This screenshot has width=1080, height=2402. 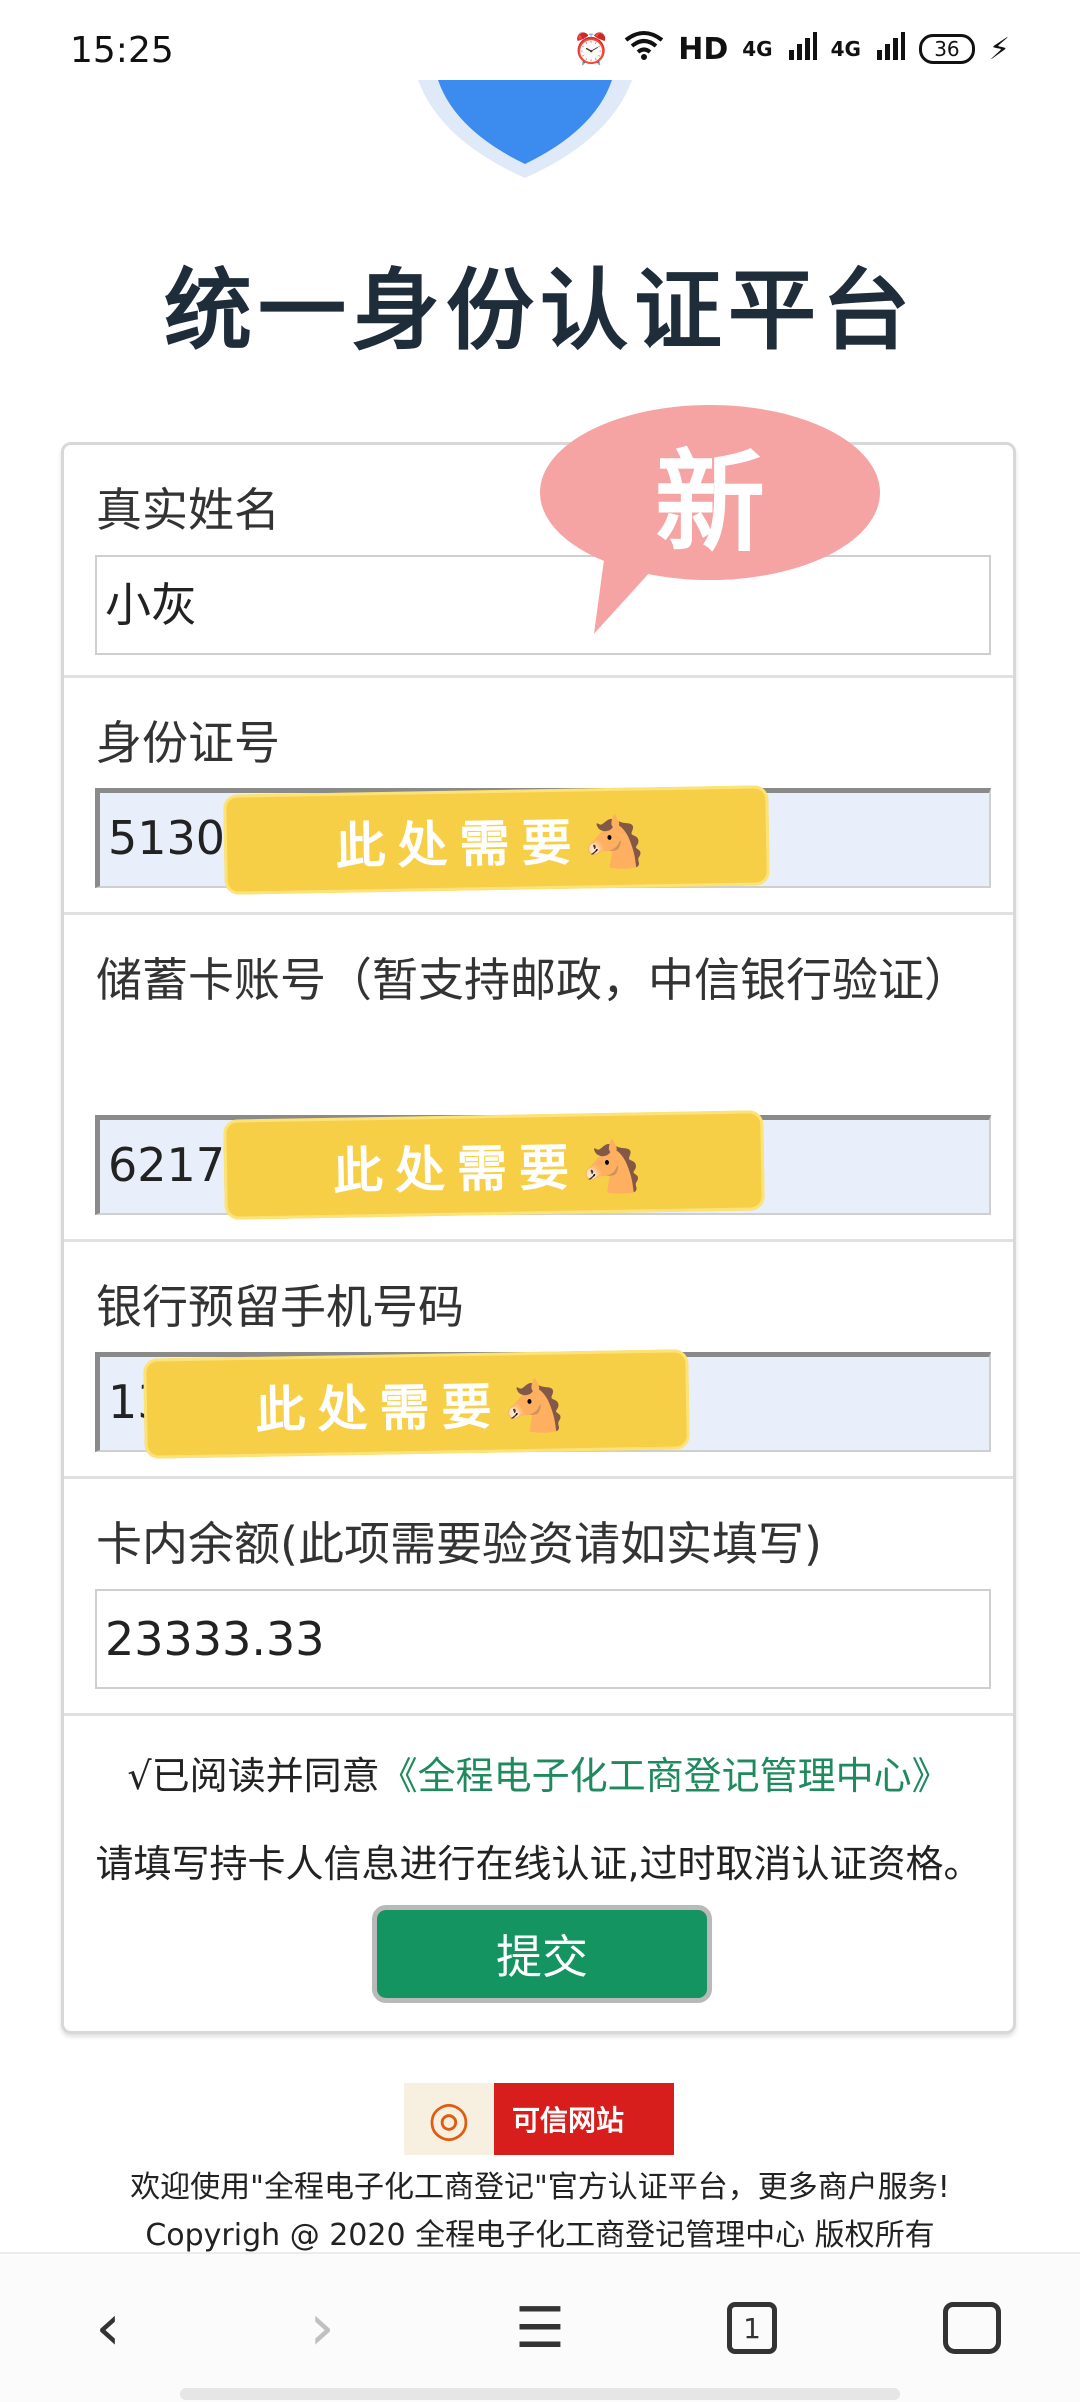 I want to click on new-badge: 新, so click(x=710, y=492).